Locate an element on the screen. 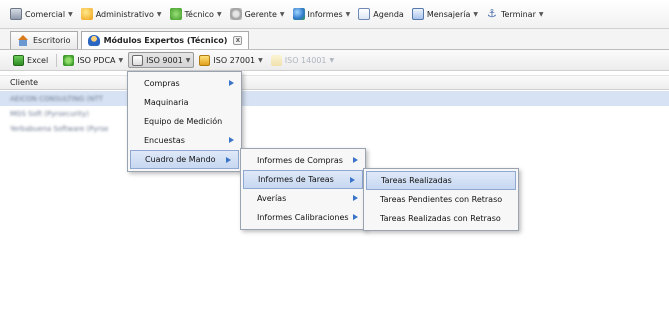 This screenshot has height=312, width=669. menu-comercial: Comercial ▼ is located at coordinates (41, 14).